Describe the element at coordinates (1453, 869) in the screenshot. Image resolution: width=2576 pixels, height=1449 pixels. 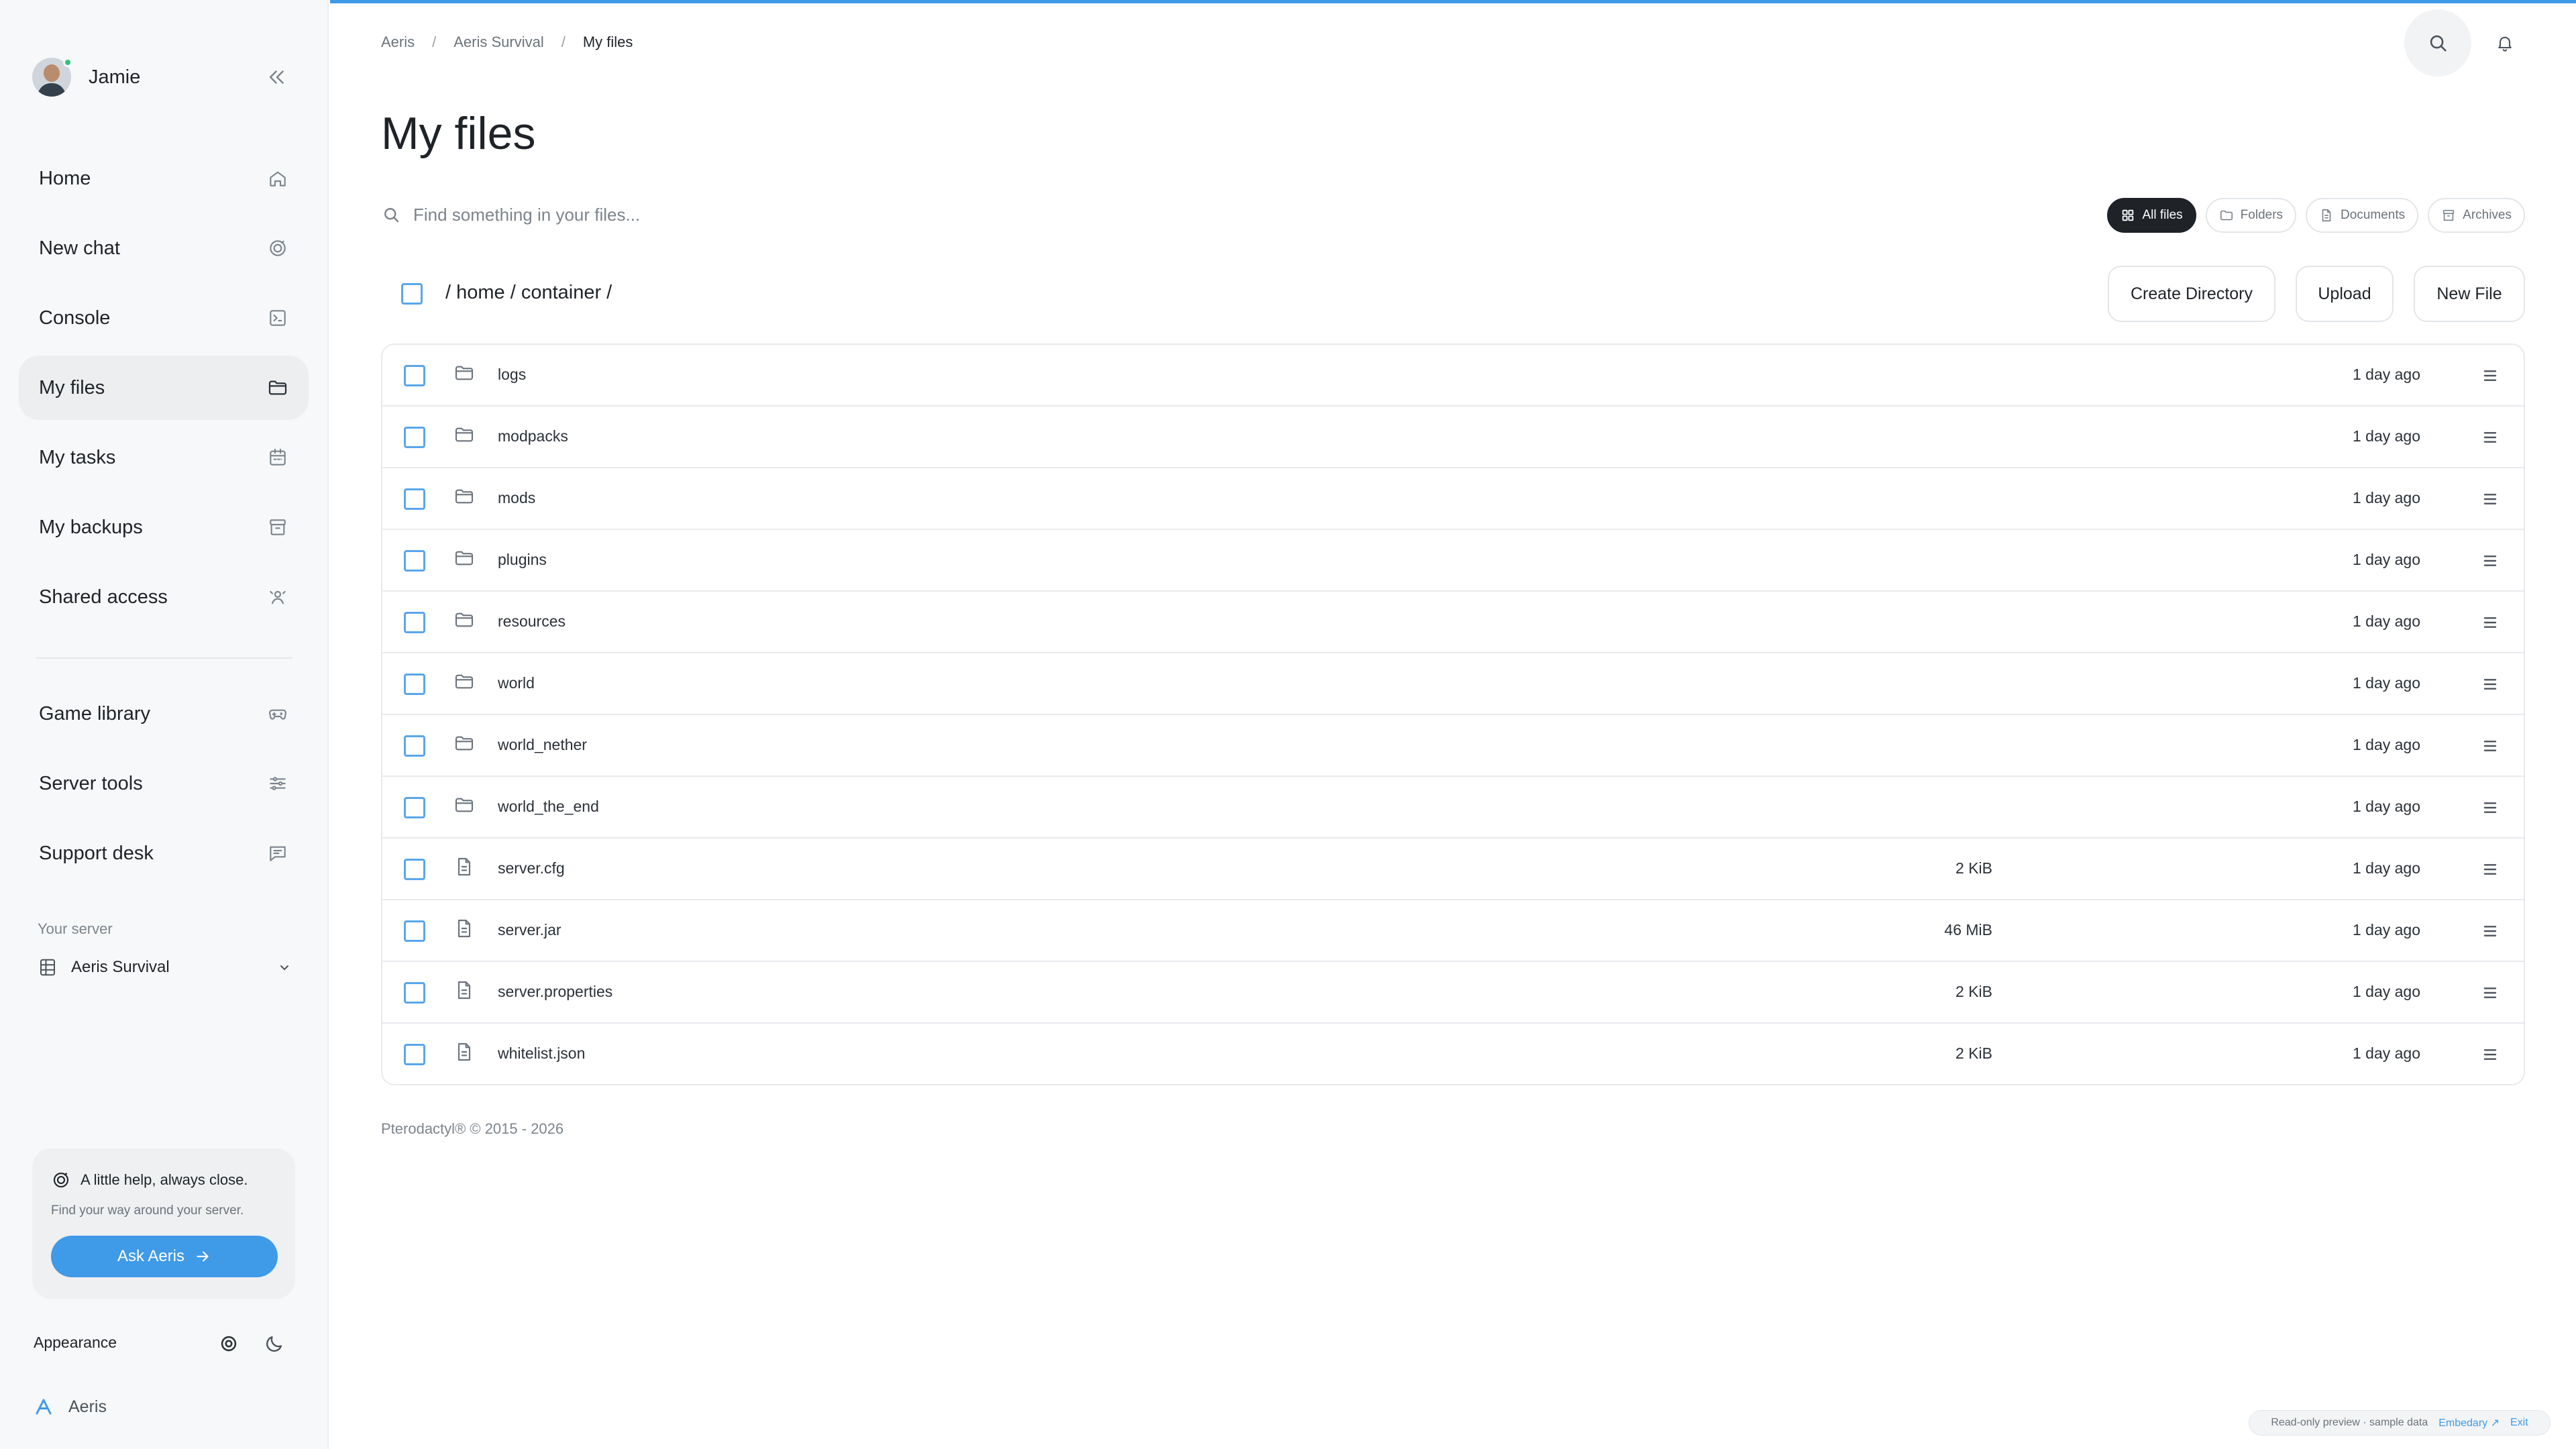
I see `file-row: server.cfg 2 KiB 1 day ago` at that location.